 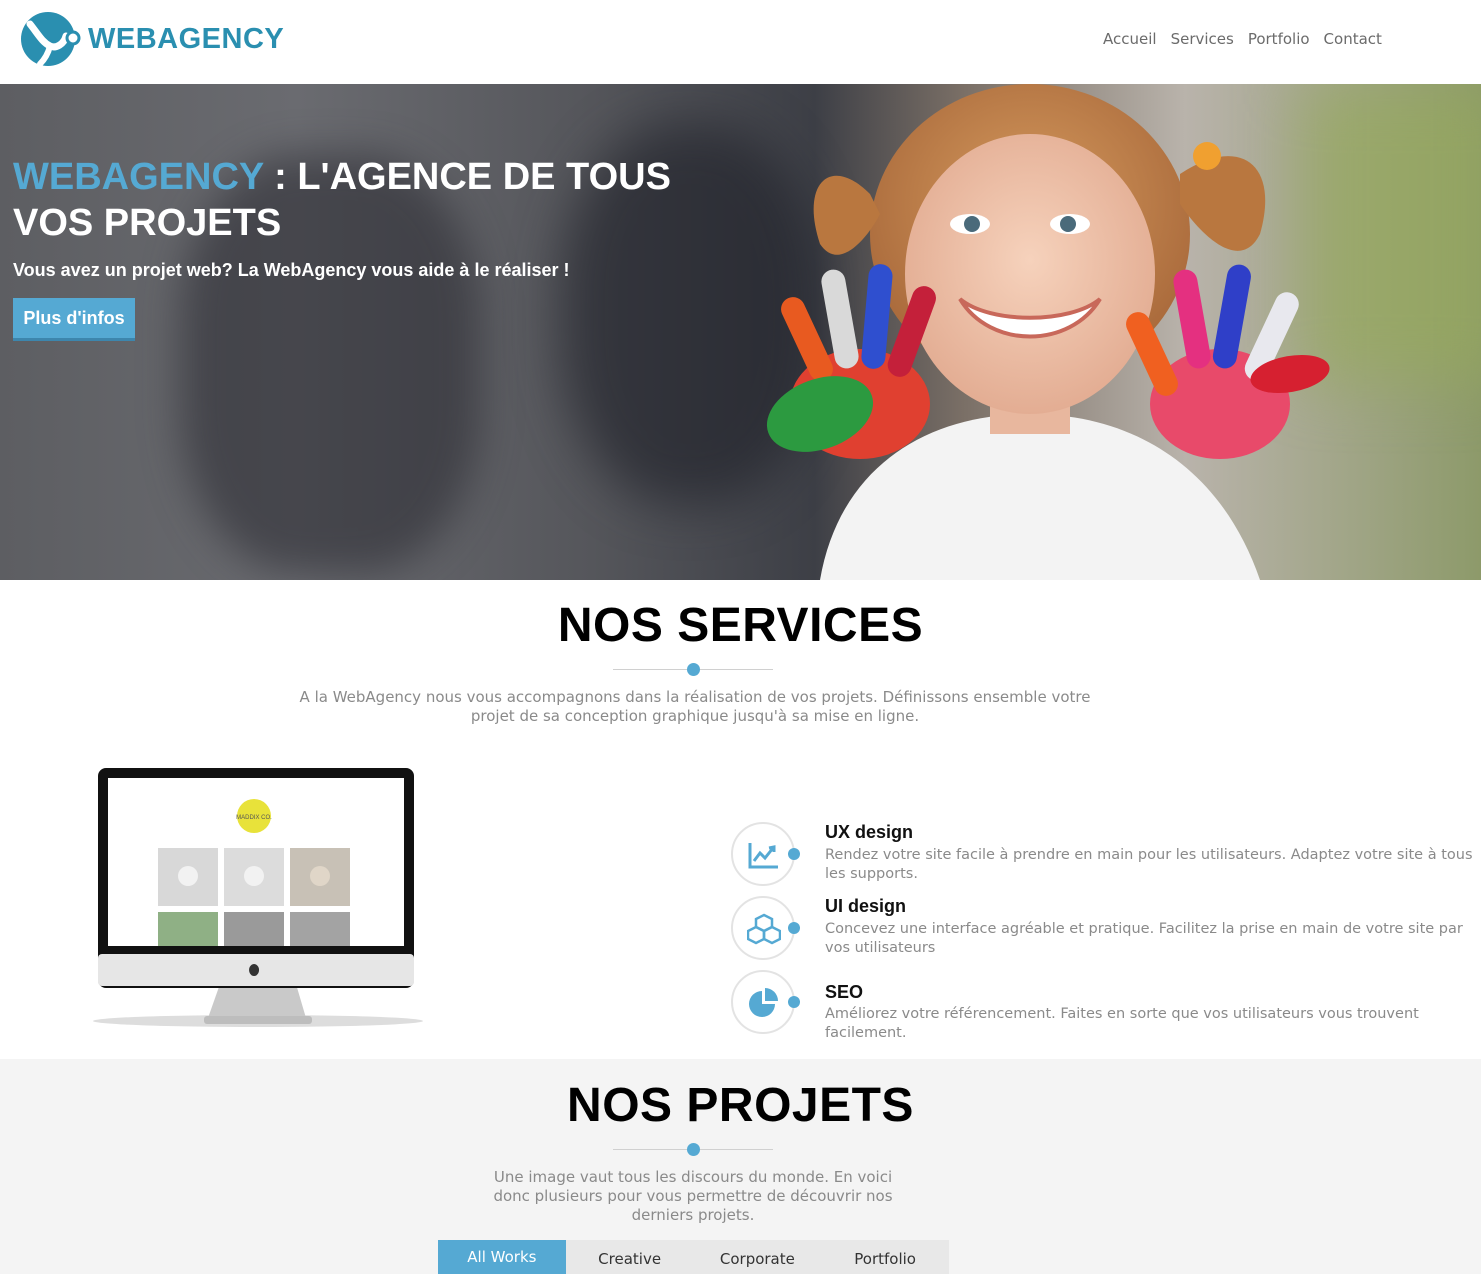 I want to click on filter-portfolio: Portfolio, so click(x=885, y=1257).